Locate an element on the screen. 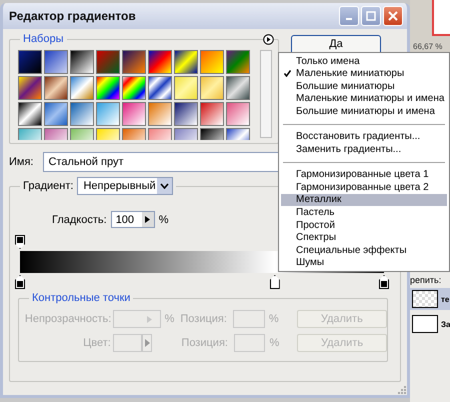 The height and width of the screenshot is (402, 450). zoom-label: 66,67 % is located at coordinates (428, 46).